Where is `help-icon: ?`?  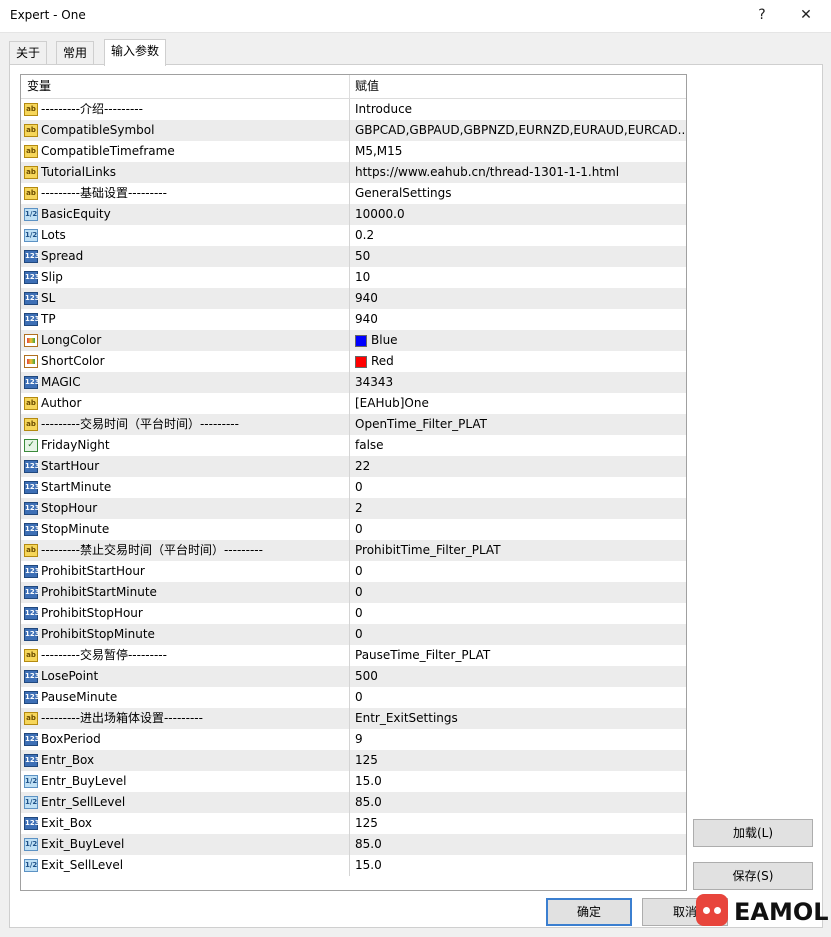
help-icon: ? is located at coordinates (762, 15).